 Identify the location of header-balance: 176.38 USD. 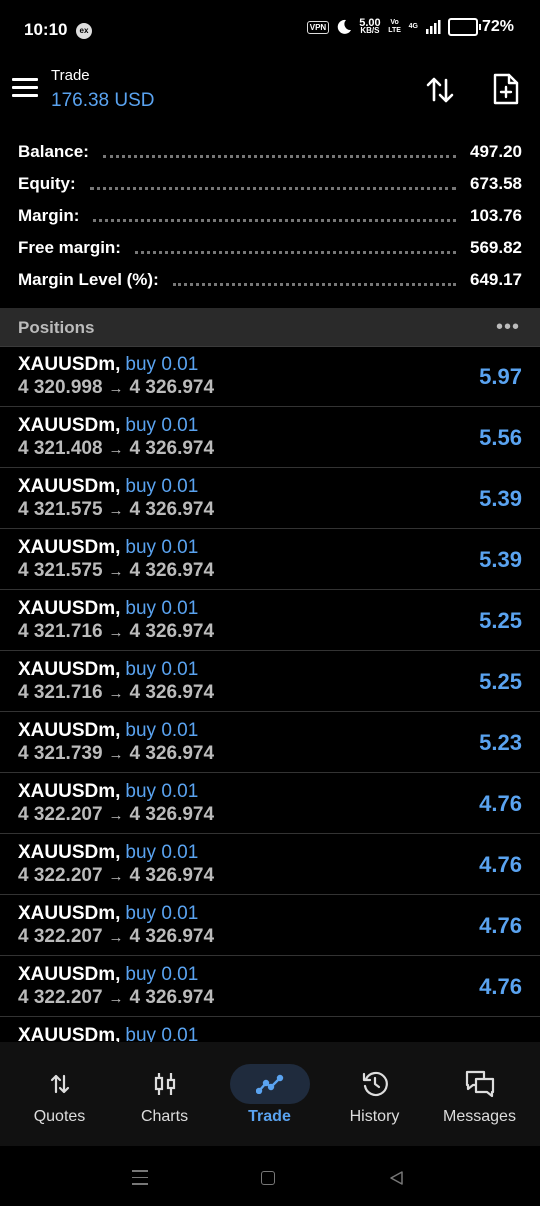
(103, 100).